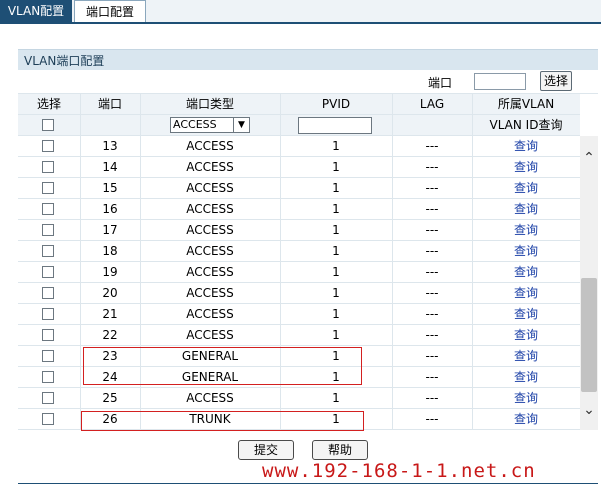 This screenshot has width=601, height=487. I want to click on highlight-general-ports, so click(222, 366).